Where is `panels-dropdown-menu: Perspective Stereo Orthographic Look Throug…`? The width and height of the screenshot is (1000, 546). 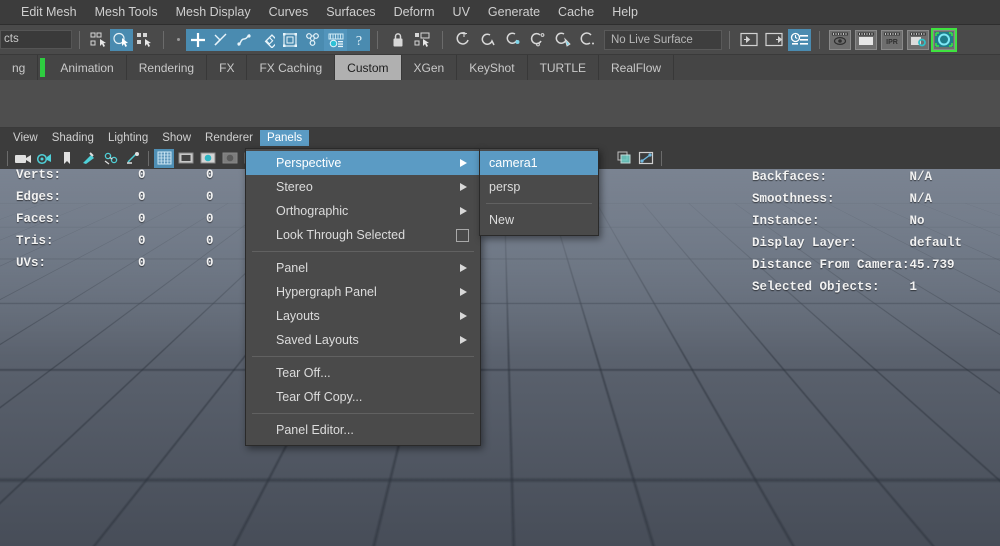
panels-dropdown-menu: Perspective Stereo Orthographic Look Throug… is located at coordinates (363, 297).